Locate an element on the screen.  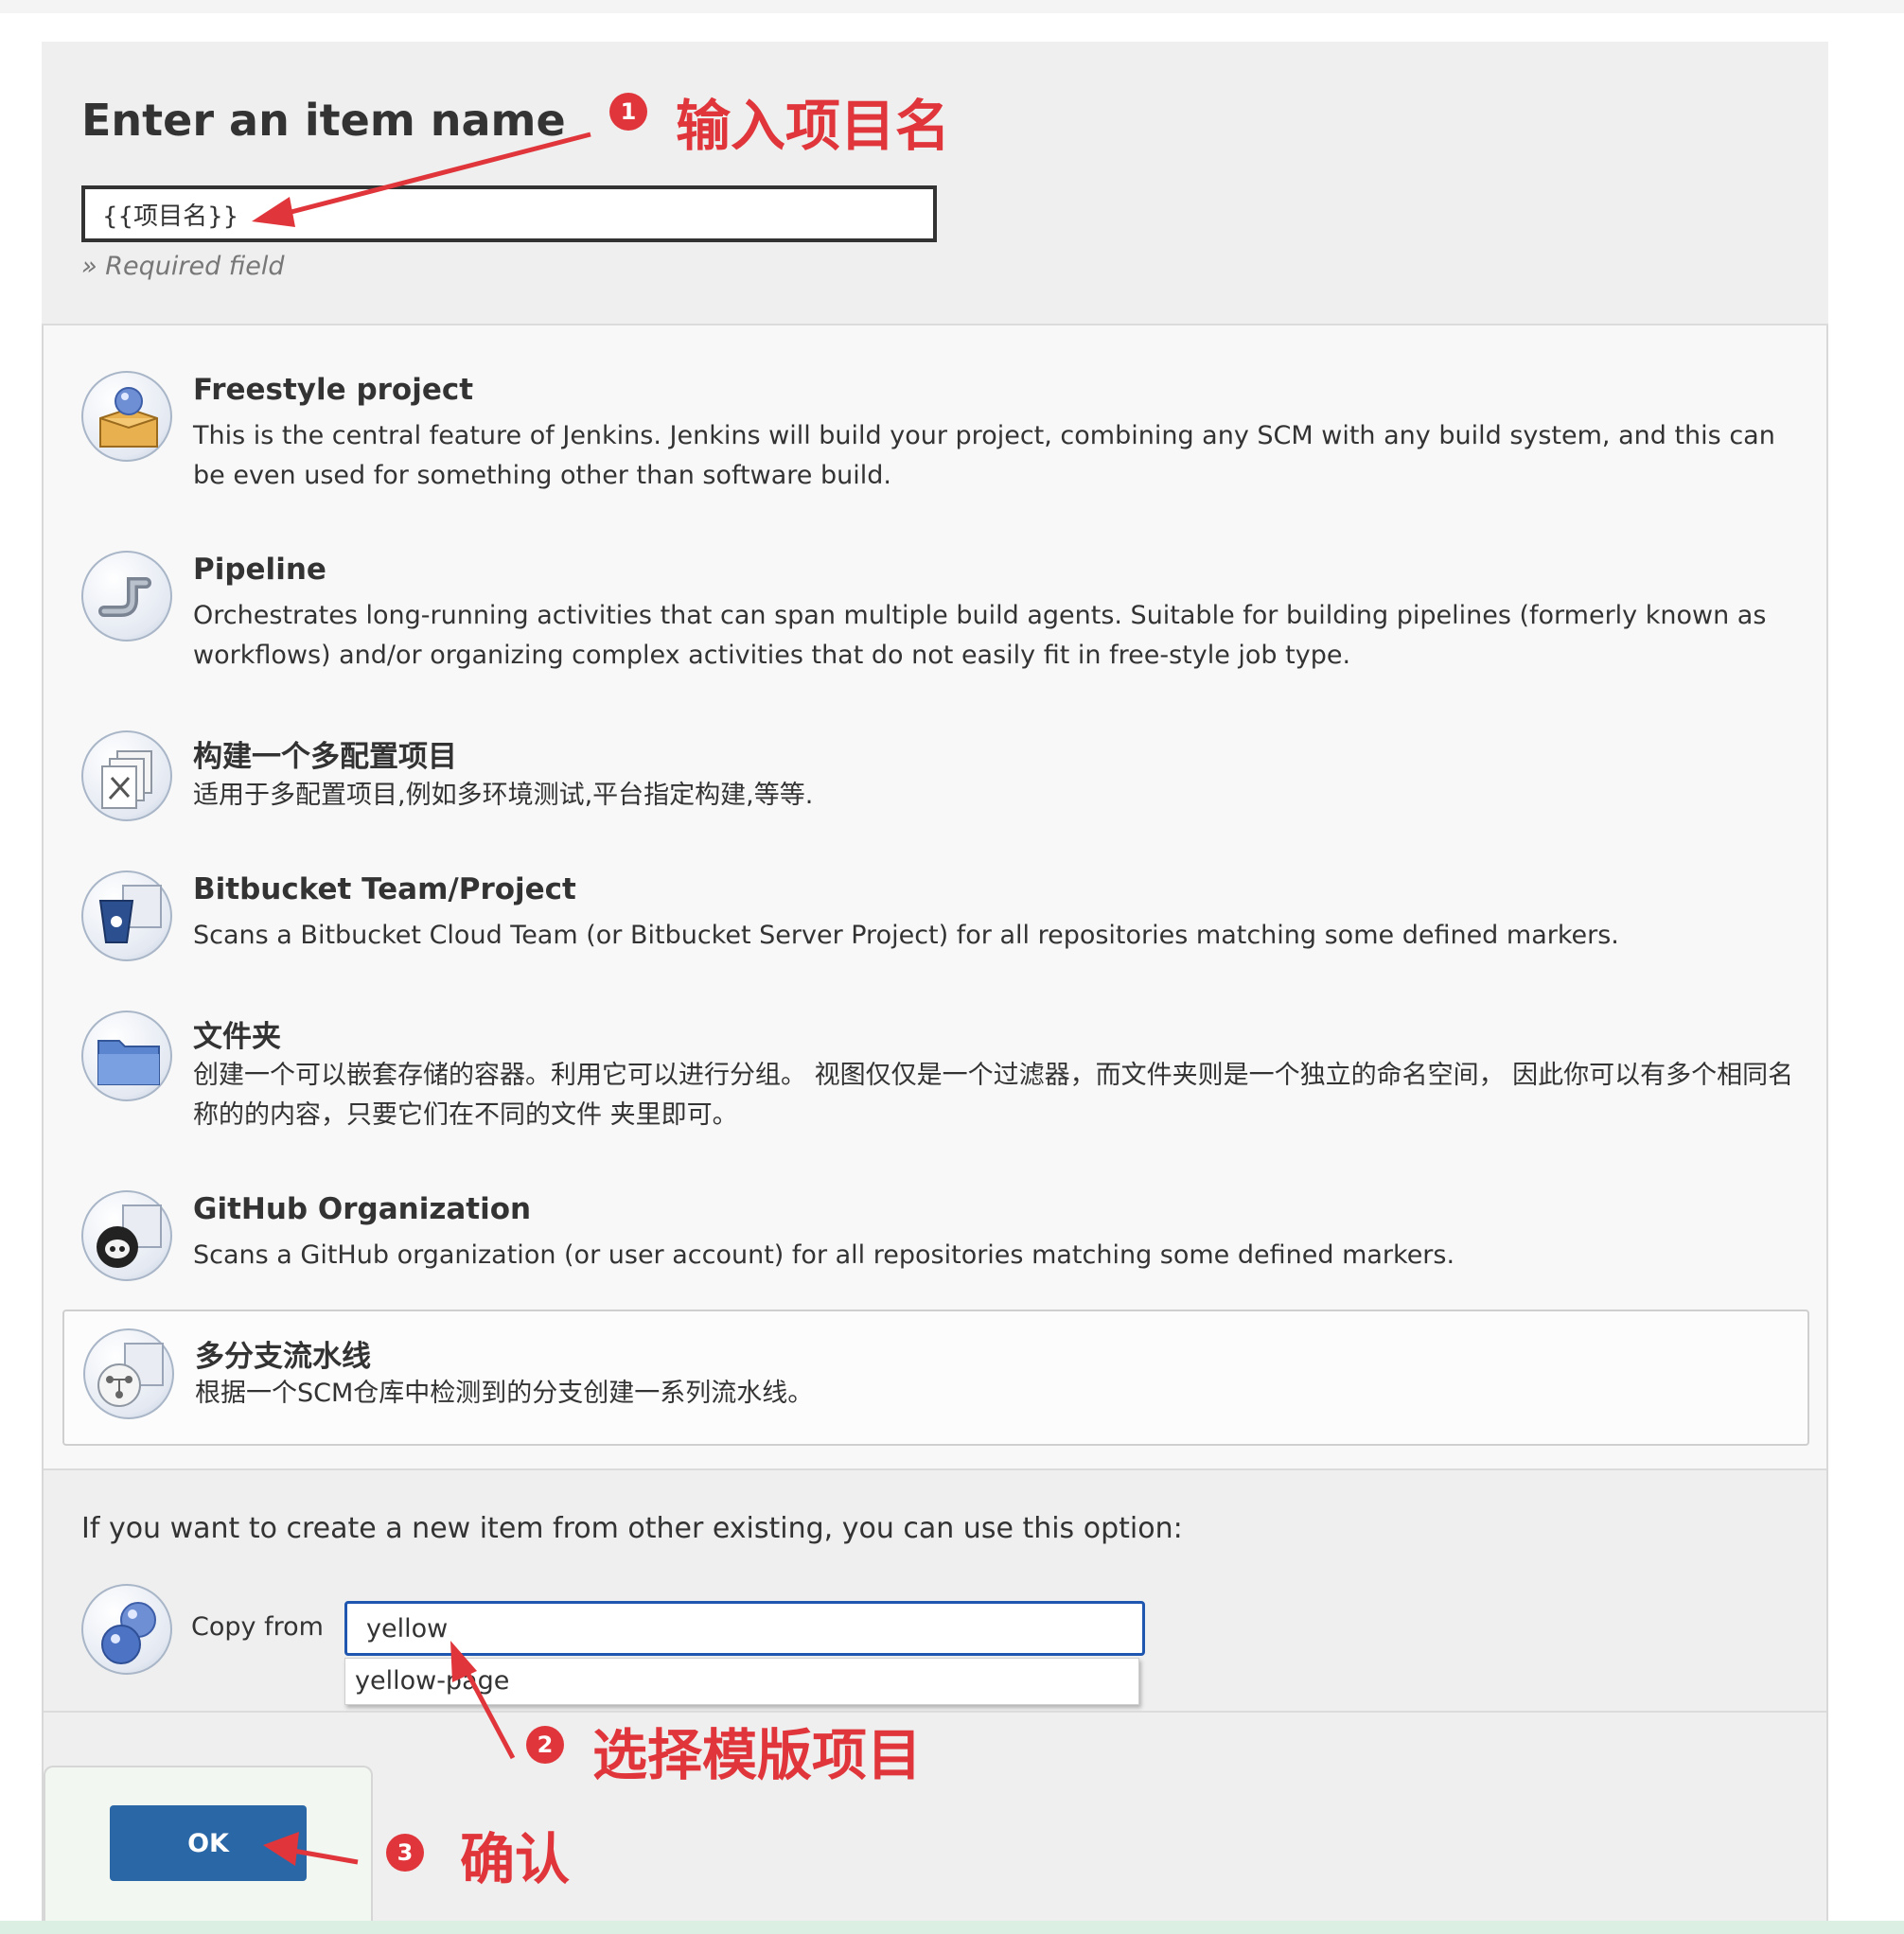
annotation-number-1: 1 is located at coordinates (628, 112).